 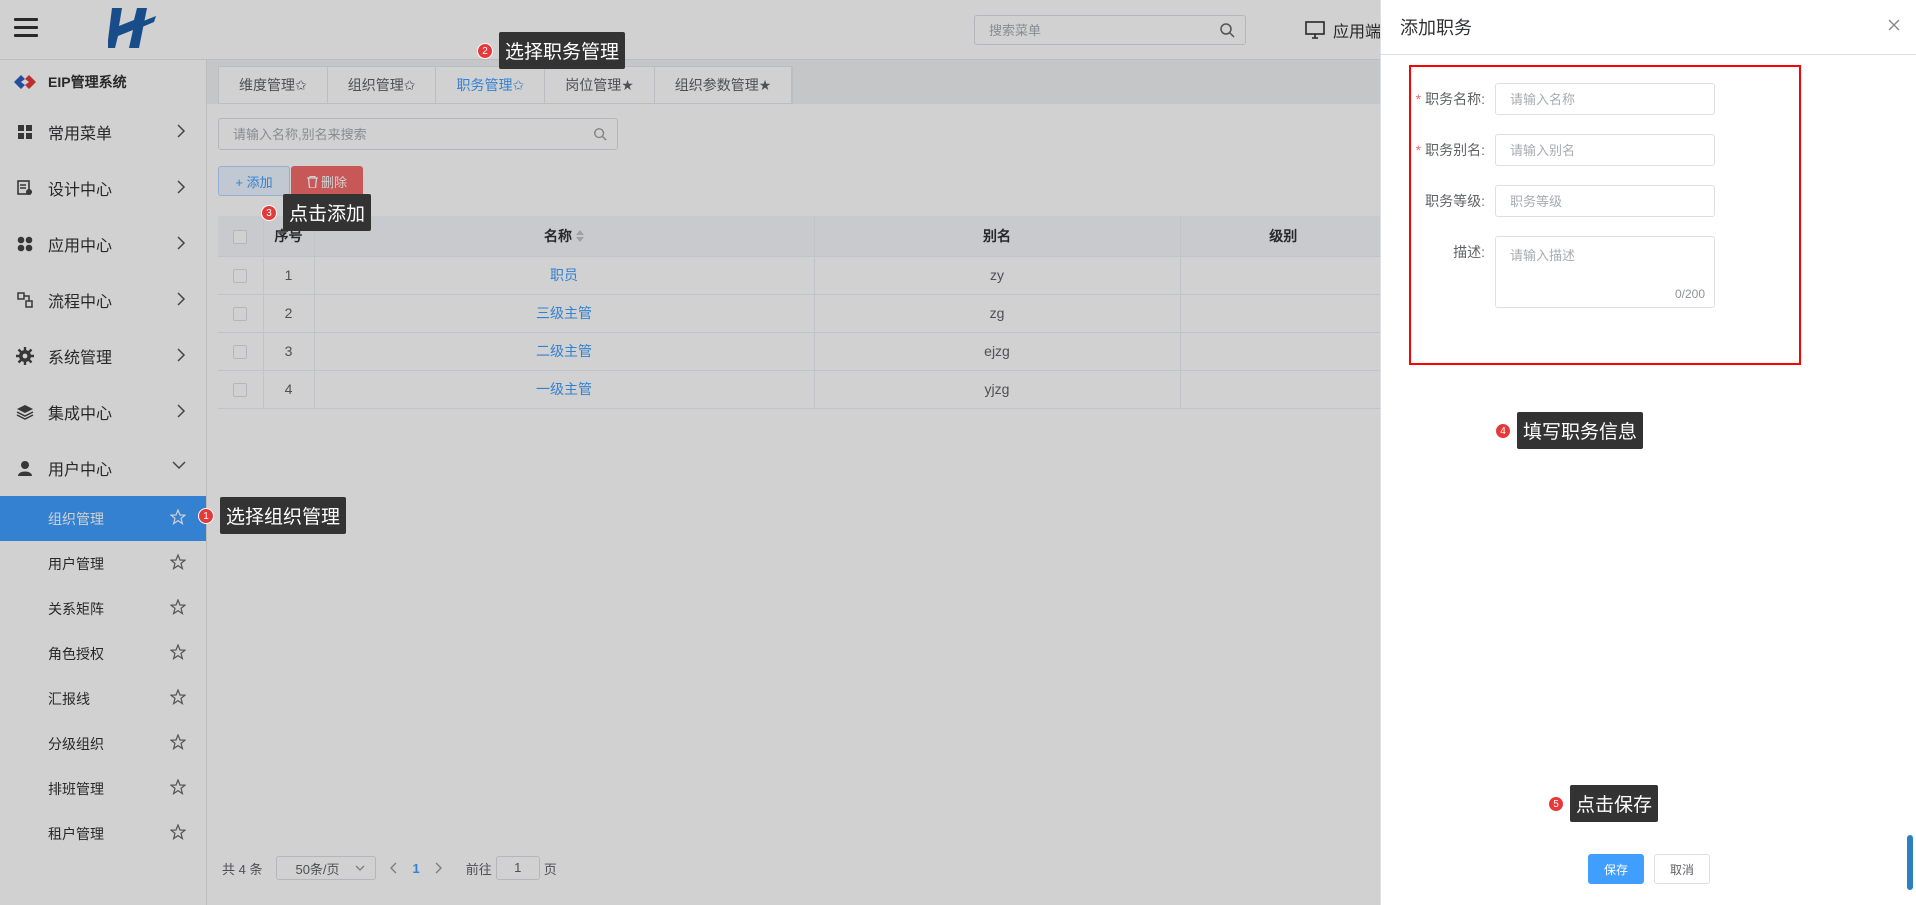 I want to click on callout-text: 填写职务信息, so click(x=1580, y=430).